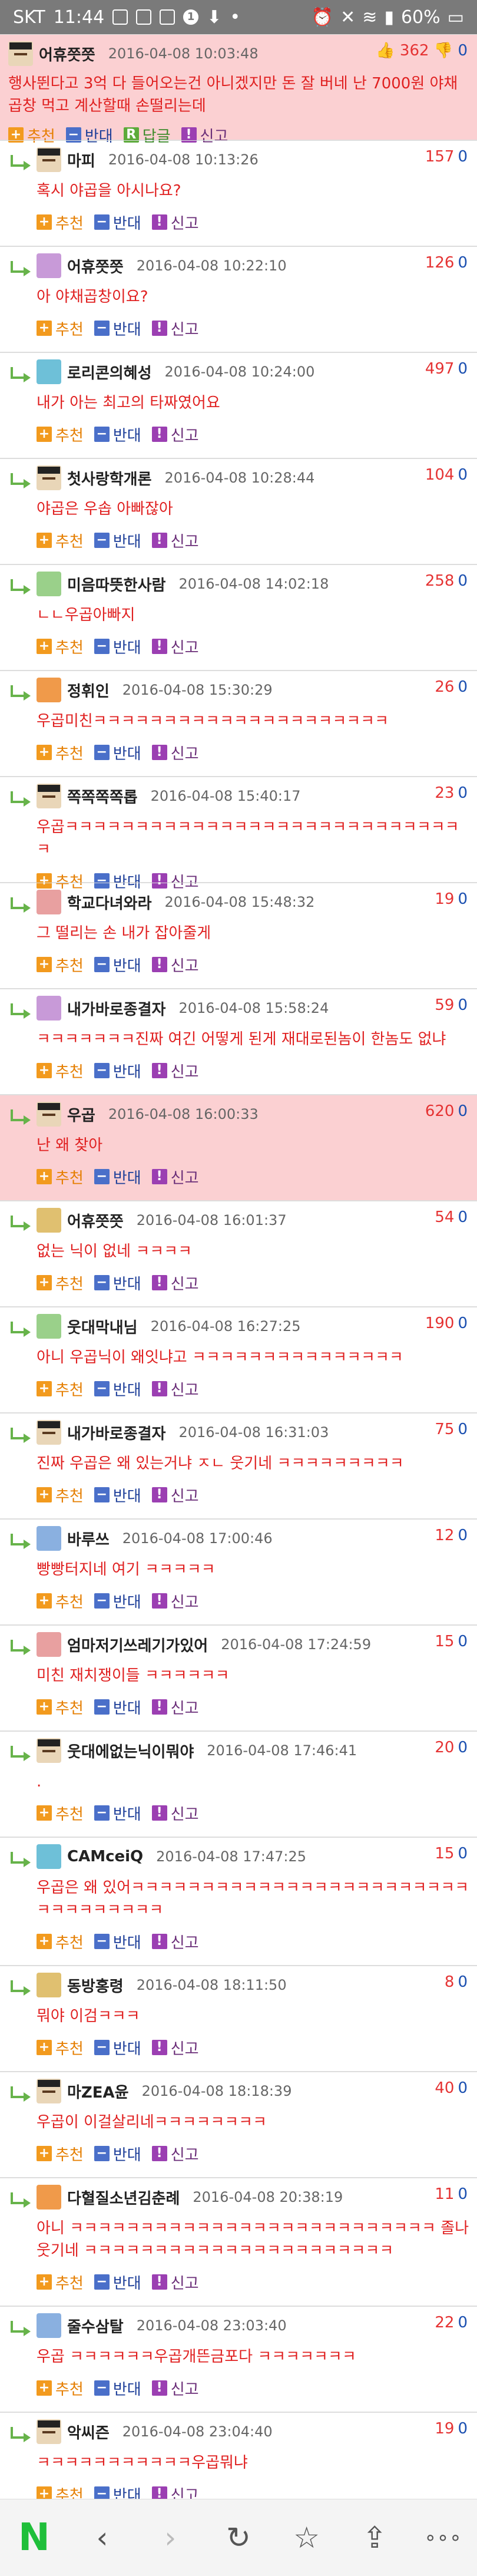 The image size is (477, 2576). I want to click on report-icon: !, so click(159, 434).